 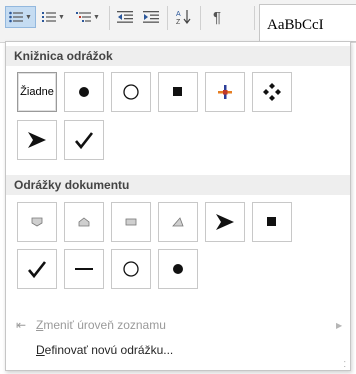 I want to click on decrease-indent-icon, so click(x=125, y=17).